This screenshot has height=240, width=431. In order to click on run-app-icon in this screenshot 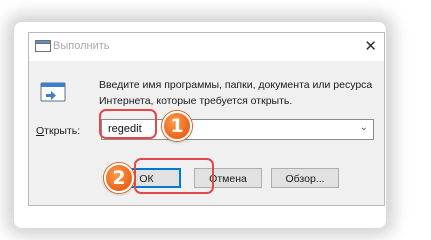, I will do `click(43, 46)`.